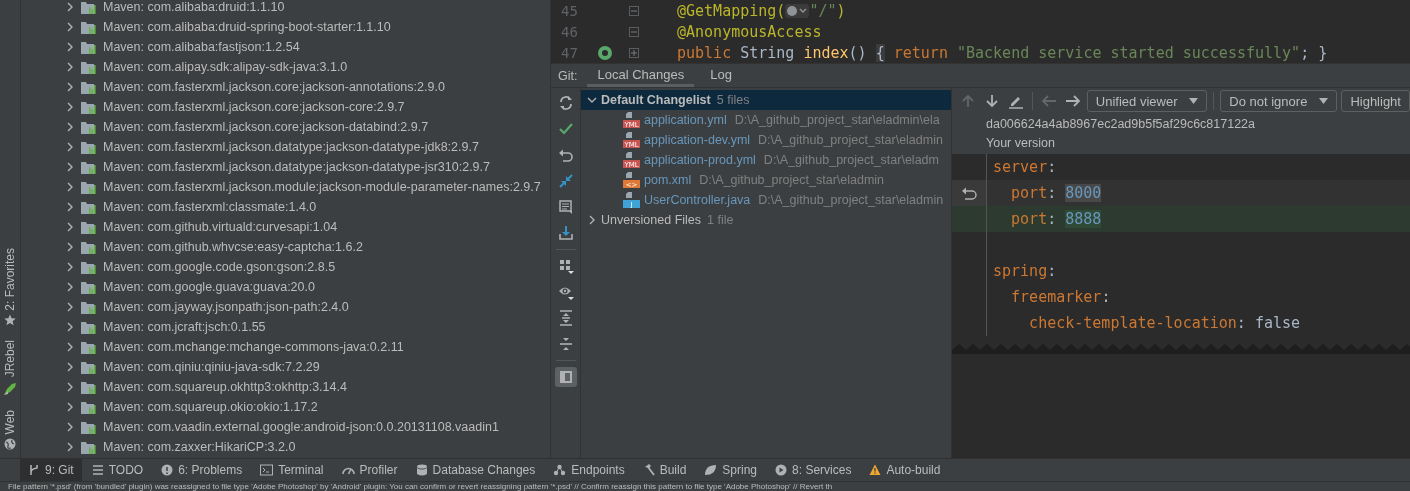 This screenshot has width=1410, height=491. I want to click on diff-arrows-icon, so click(565, 181).